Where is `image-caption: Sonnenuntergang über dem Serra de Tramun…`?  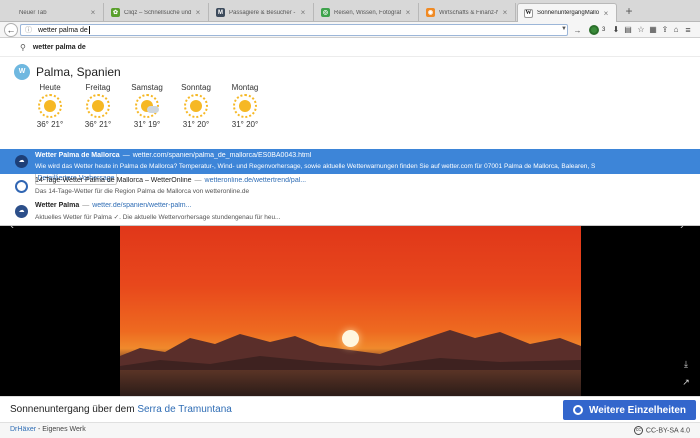
image-caption: Sonnenuntergang über dem Serra de Tramun… is located at coordinates (121, 409).